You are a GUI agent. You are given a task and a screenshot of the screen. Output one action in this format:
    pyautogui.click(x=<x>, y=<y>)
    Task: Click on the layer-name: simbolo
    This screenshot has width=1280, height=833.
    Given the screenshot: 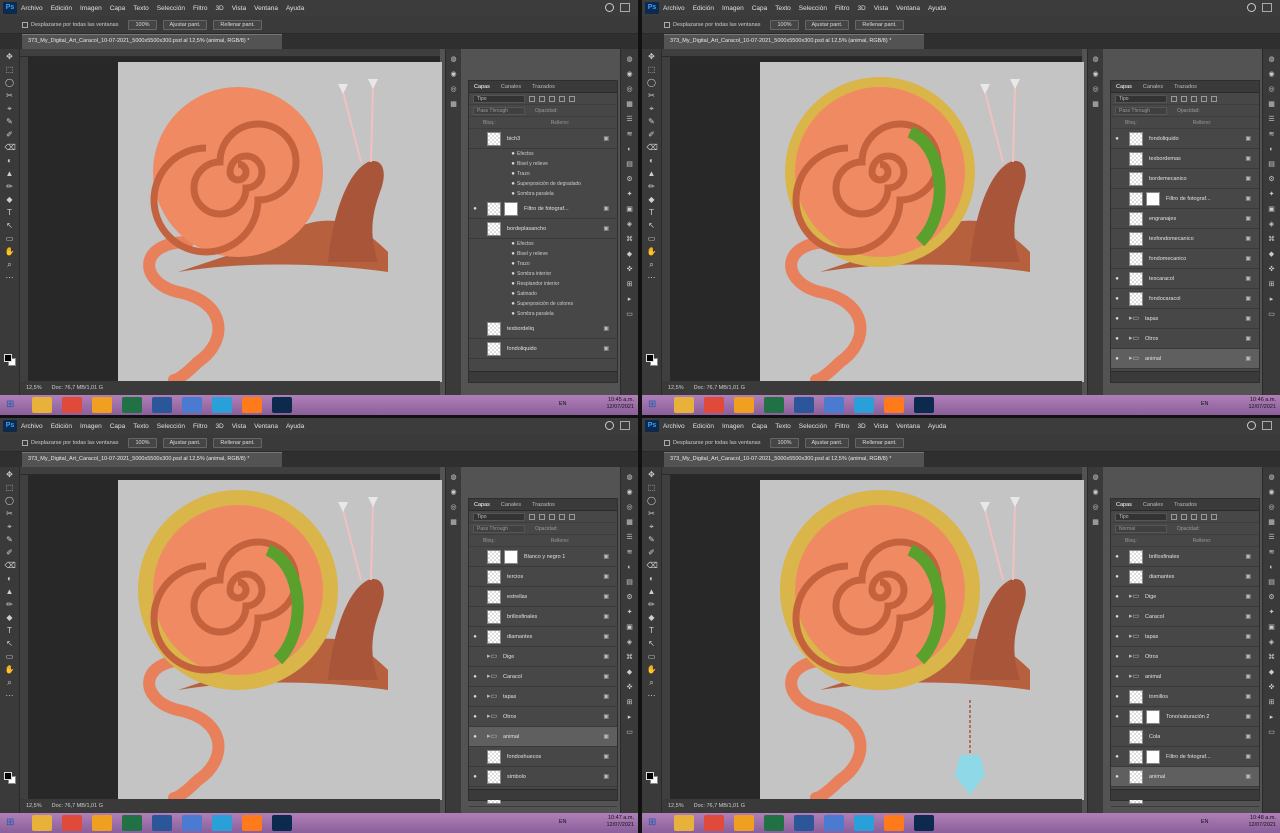 What is the action you would take?
    pyautogui.click(x=516, y=777)
    